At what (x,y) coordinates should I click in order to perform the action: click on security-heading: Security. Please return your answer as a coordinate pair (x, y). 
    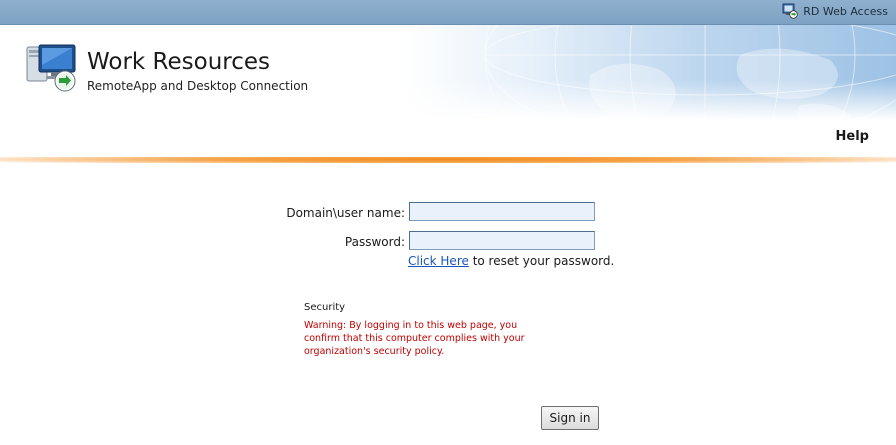
    Looking at the image, I should click on (325, 307).